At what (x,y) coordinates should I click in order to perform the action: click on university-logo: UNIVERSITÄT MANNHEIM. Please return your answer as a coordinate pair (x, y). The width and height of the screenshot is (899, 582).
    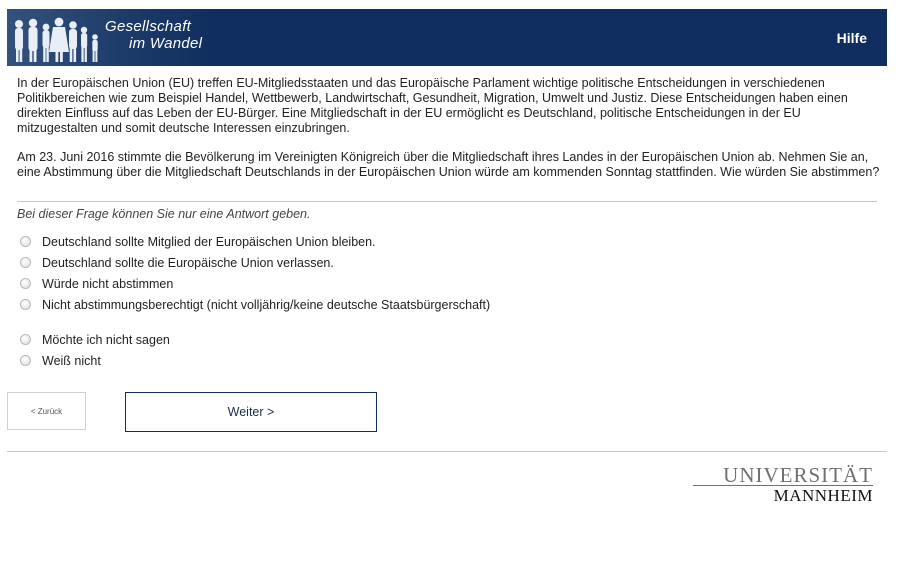
    Looking at the image, I should click on (783, 484).